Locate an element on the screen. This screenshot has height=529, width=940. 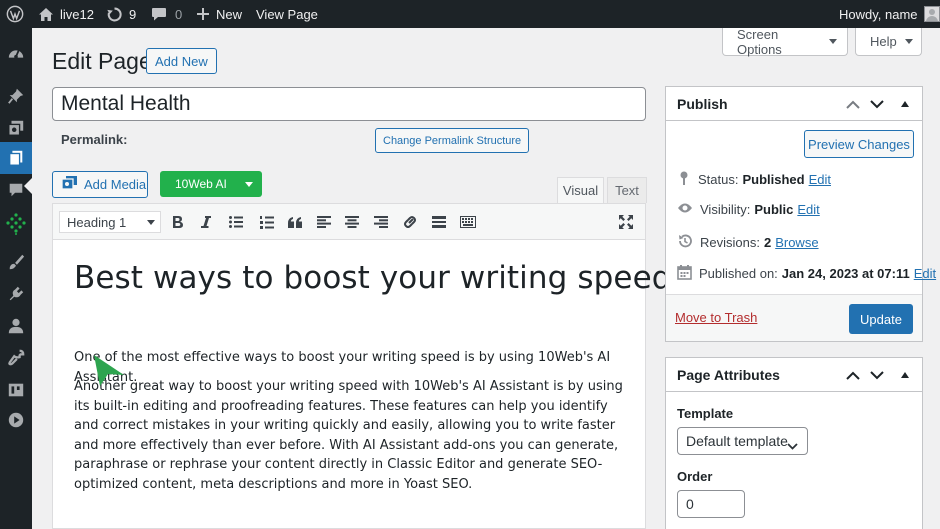
format-select: Heading 1 is located at coordinates (110, 222).